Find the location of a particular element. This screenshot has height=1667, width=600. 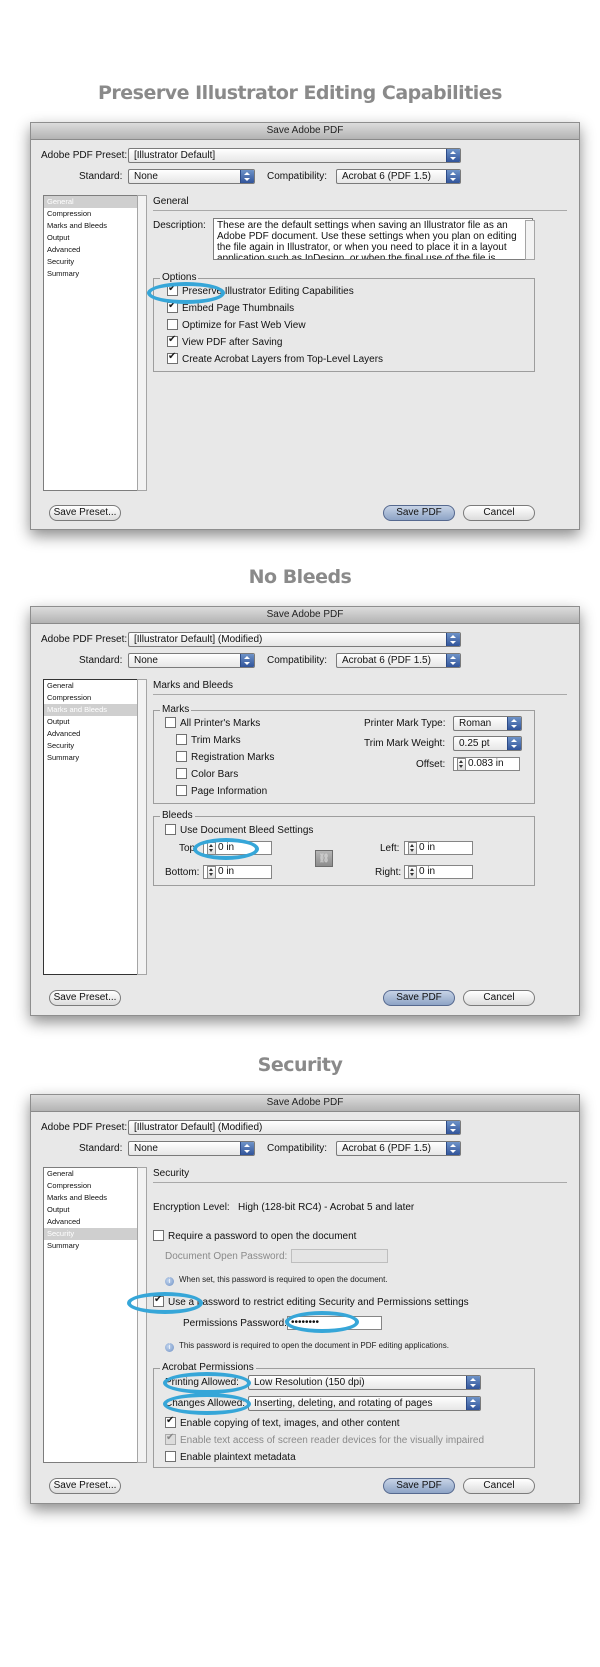

all-printers-marks-checkbox: All Printer's Marks is located at coordinates (212, 723).